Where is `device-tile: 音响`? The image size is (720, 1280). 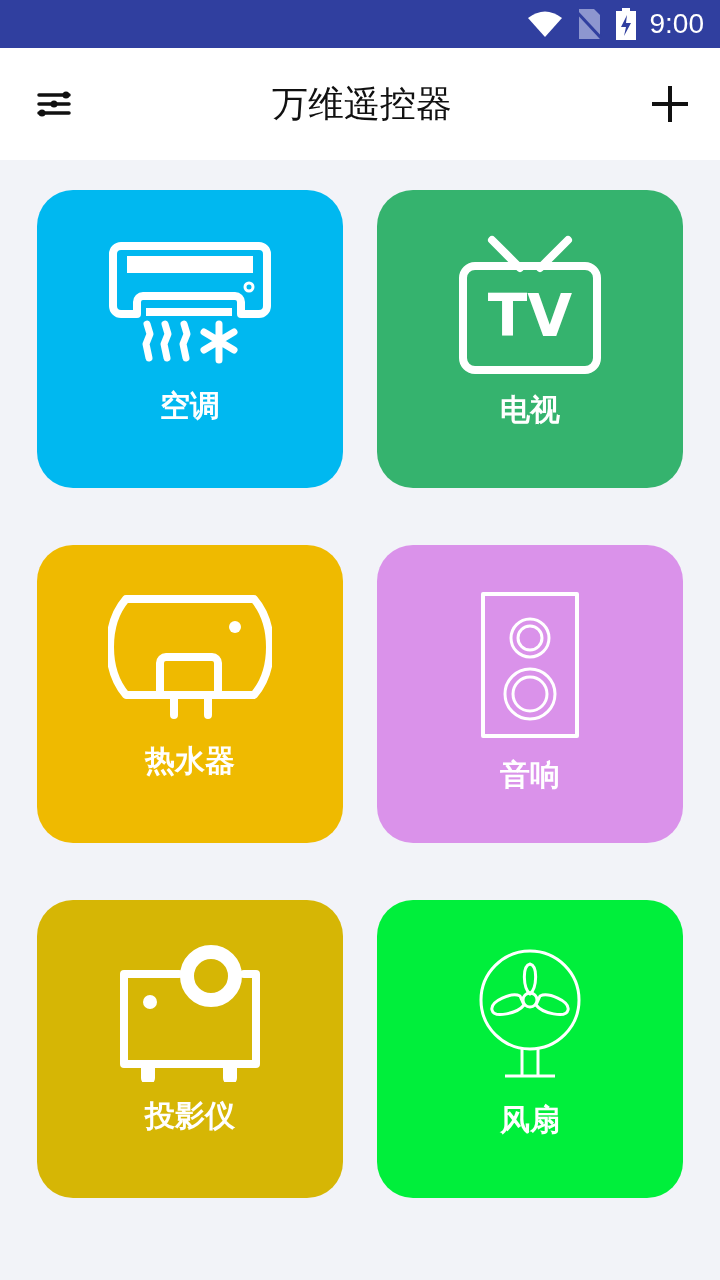
device-tile: 音响 is located at coordinates (530, 694).